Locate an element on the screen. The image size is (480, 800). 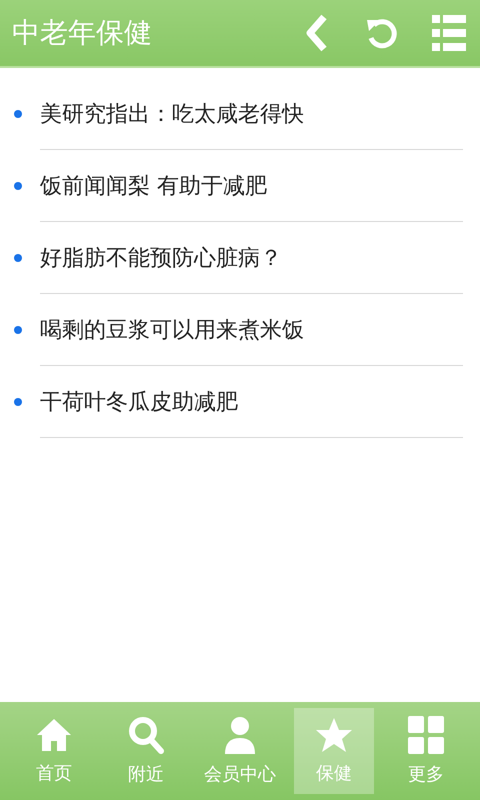
home-icon is located at coordinates (54, 735).